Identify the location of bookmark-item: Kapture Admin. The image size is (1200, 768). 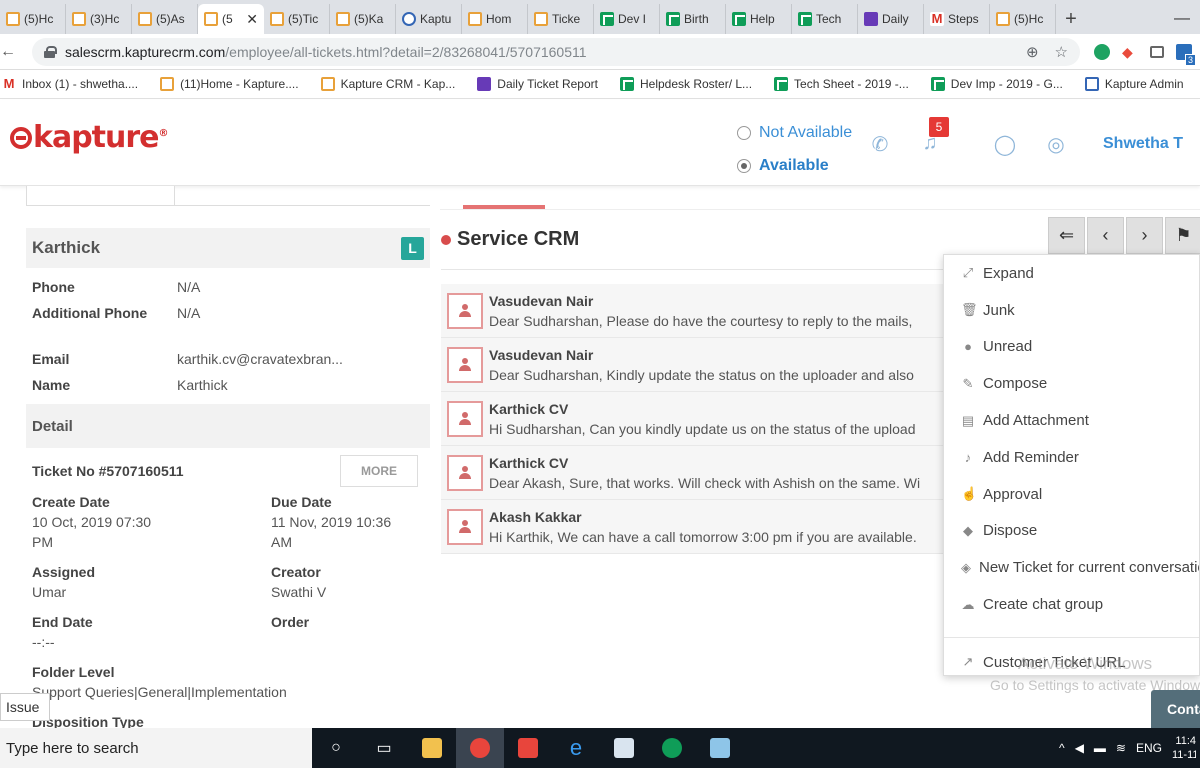
(1134, 84).